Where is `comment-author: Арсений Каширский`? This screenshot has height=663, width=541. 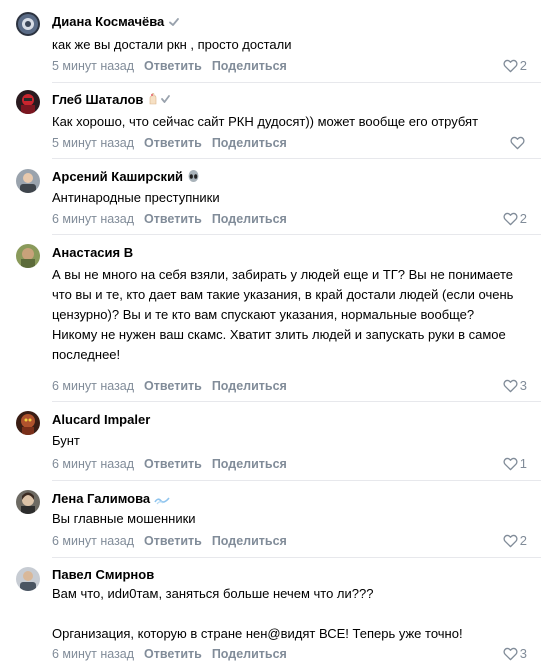 comment-author: Арсений Каширский is located at coordinates (117, 176).